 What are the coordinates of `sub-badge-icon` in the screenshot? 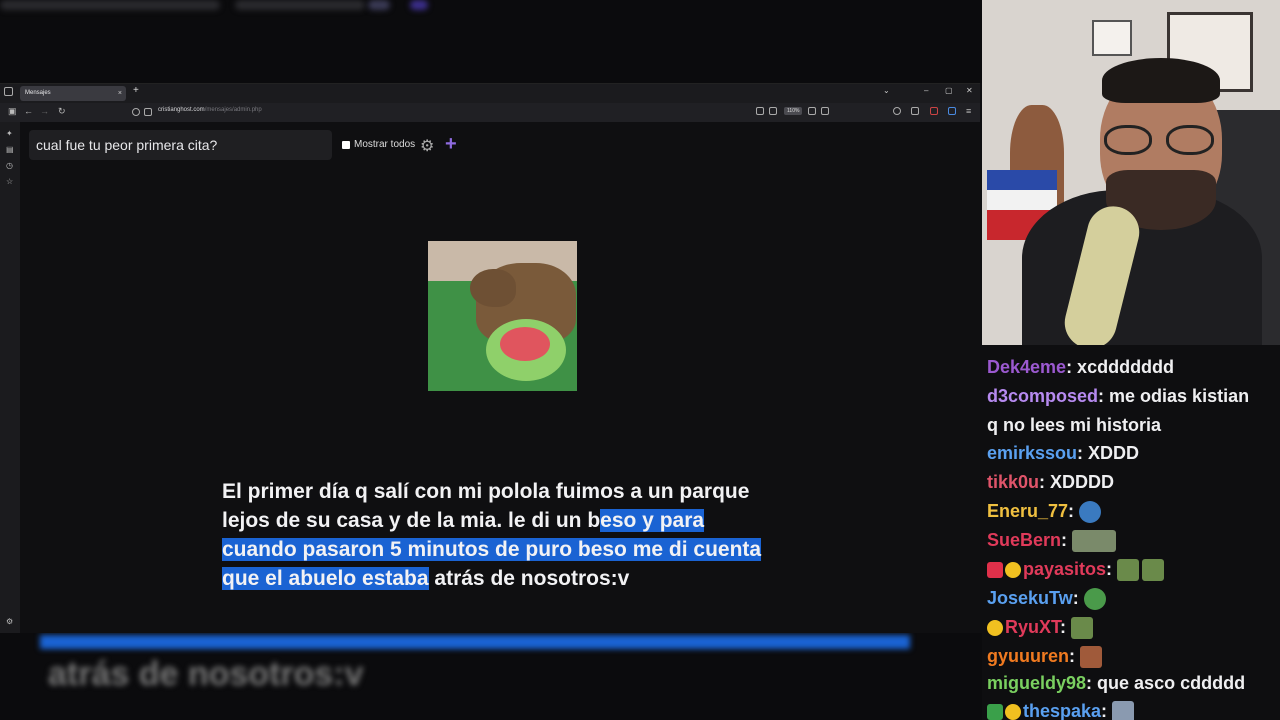 It's located at (995, 570).